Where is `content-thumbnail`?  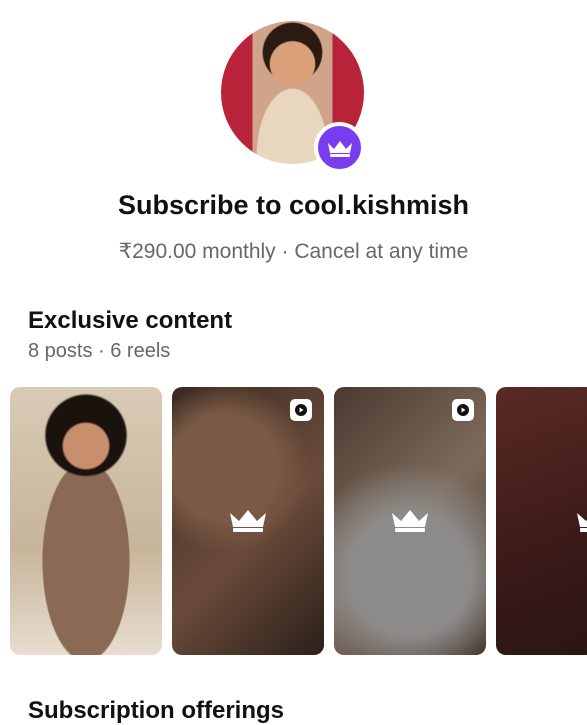
content-thumbnail is located at coordinates (86, 521).